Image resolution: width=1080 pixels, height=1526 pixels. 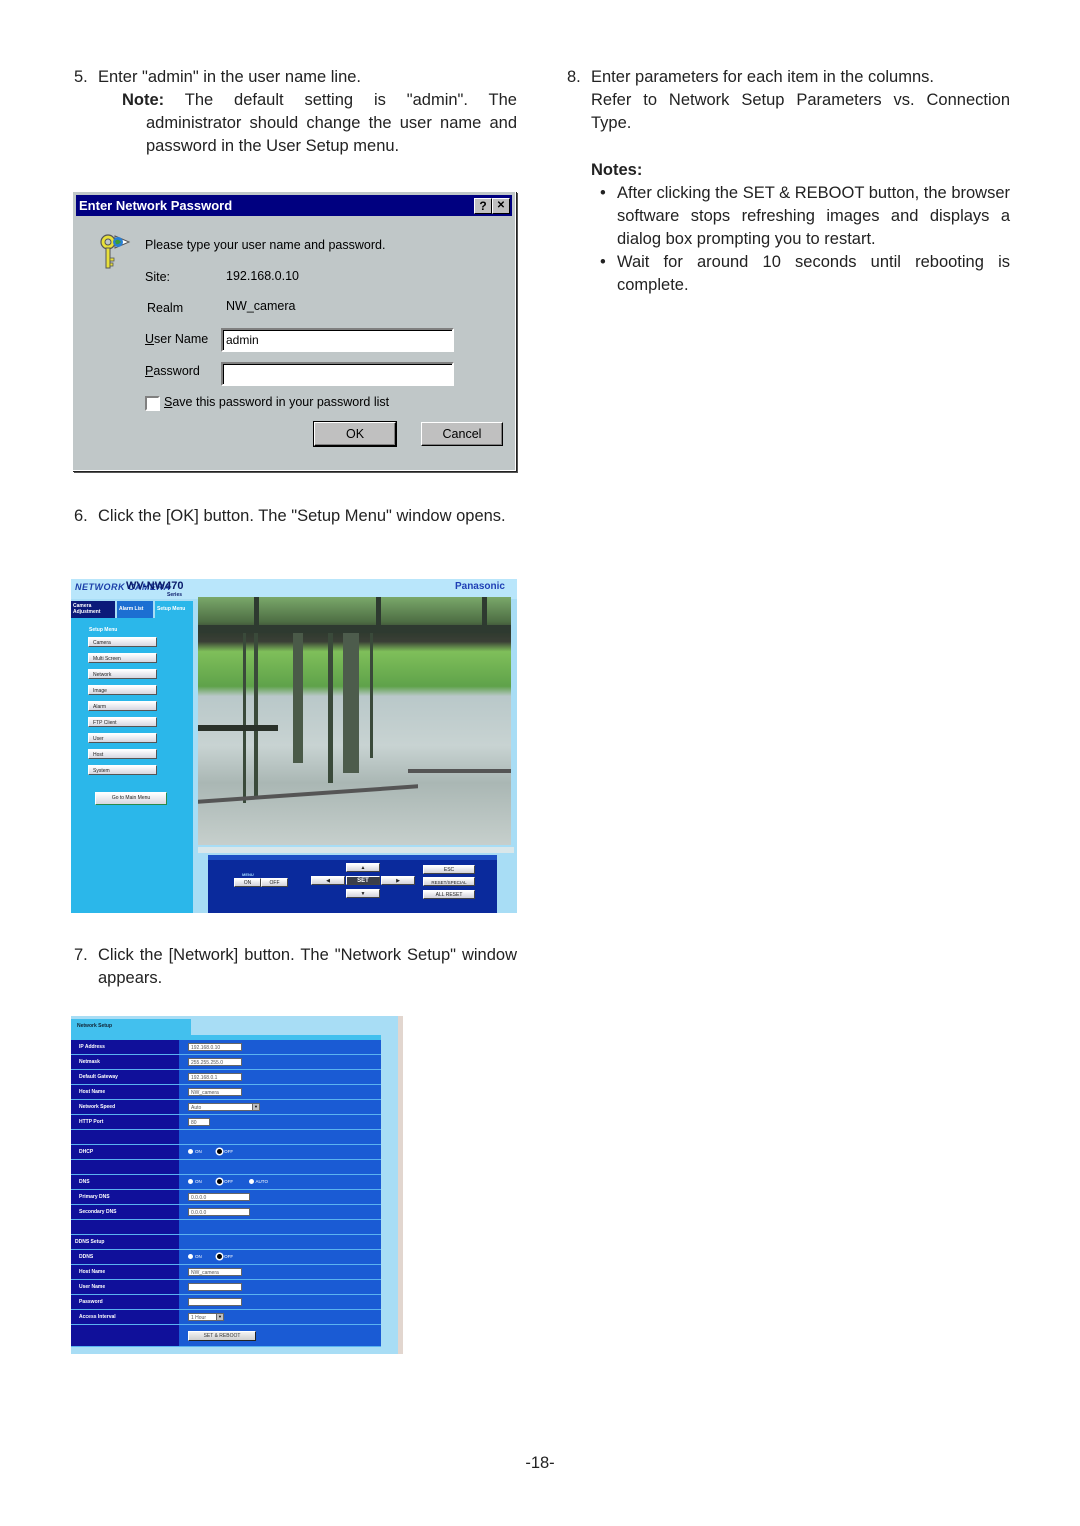 I want to click on help-button: ?, so click(x=483, y=206).